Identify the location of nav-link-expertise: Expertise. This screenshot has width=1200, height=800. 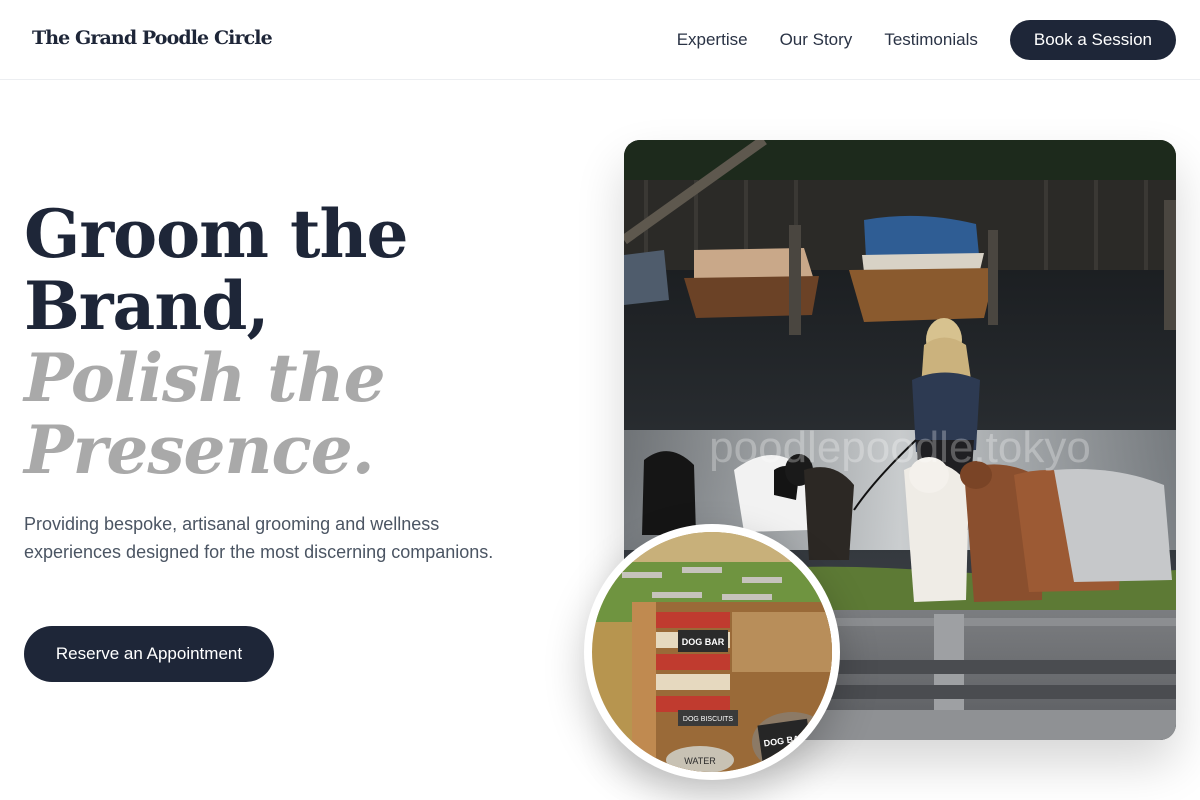
(712, 40).